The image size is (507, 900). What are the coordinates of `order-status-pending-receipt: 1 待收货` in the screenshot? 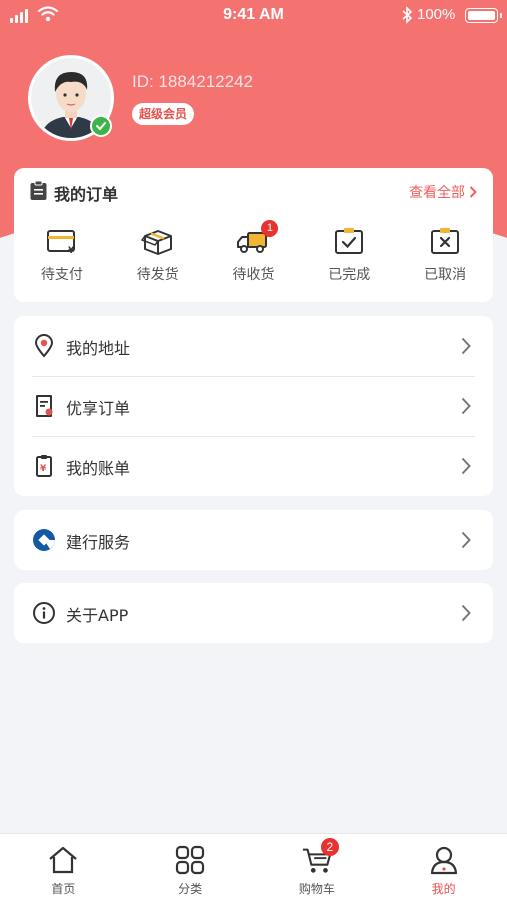 It's located at (254, 252).